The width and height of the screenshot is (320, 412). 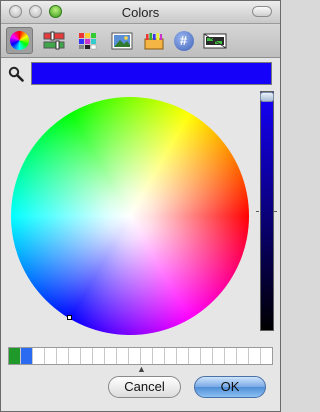 I want to click on tab-color-palettes, so click(x=87, y=40).